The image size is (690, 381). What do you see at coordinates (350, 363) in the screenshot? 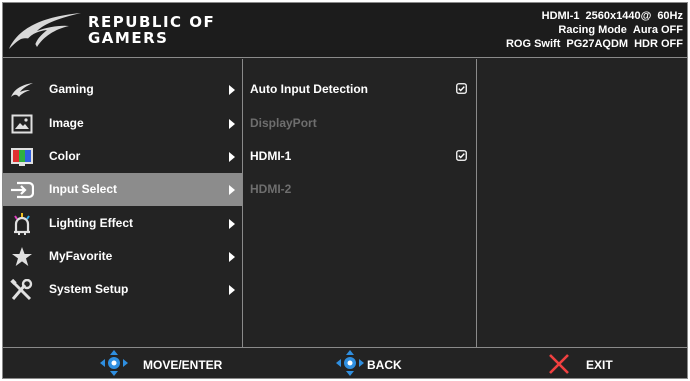
I see `dpad-left-icon` at bounding box center [350, 363].